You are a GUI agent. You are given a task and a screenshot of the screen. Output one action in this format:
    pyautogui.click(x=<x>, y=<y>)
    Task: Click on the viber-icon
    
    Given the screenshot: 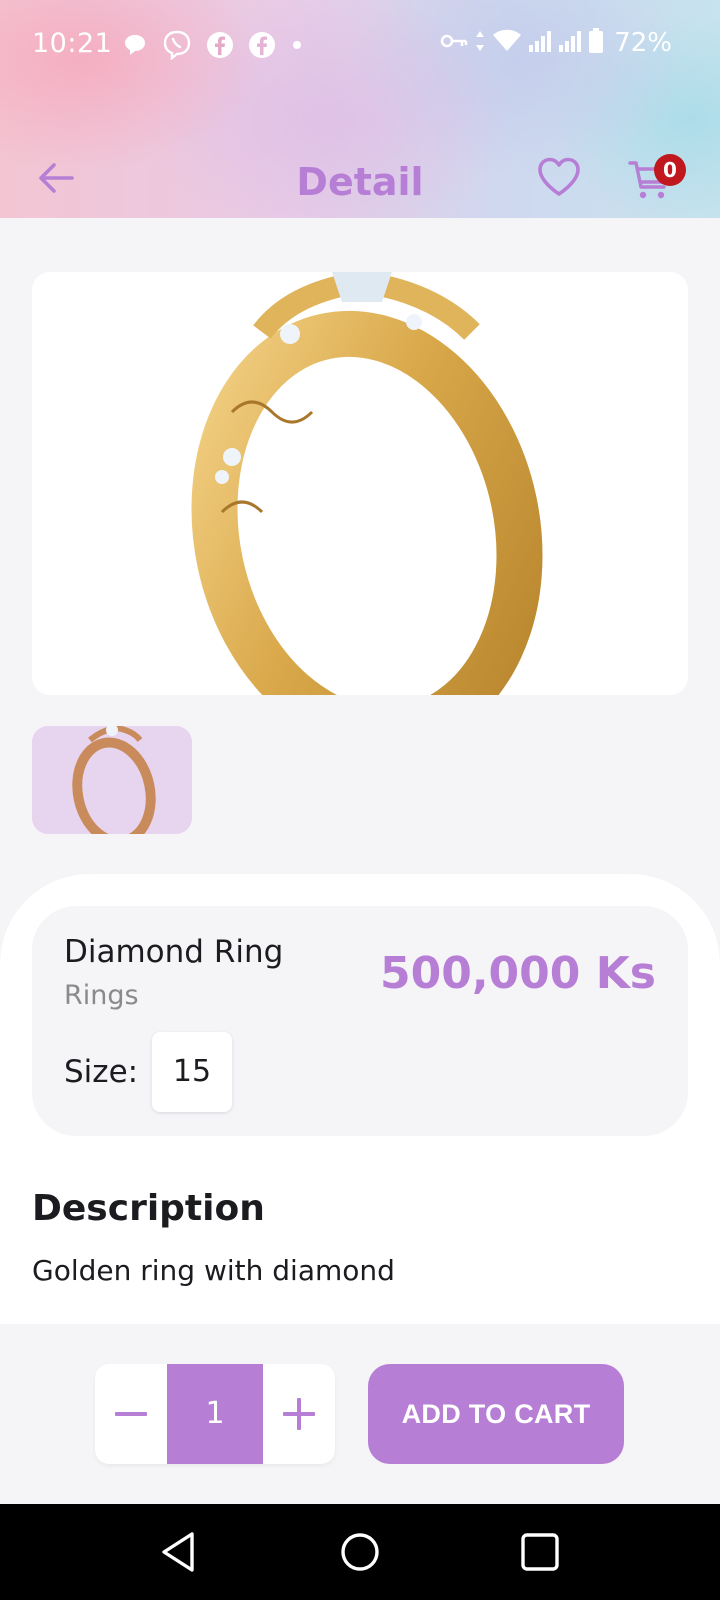 What is the action you would take?
    pyautogui.click(x=177, y=45)
    